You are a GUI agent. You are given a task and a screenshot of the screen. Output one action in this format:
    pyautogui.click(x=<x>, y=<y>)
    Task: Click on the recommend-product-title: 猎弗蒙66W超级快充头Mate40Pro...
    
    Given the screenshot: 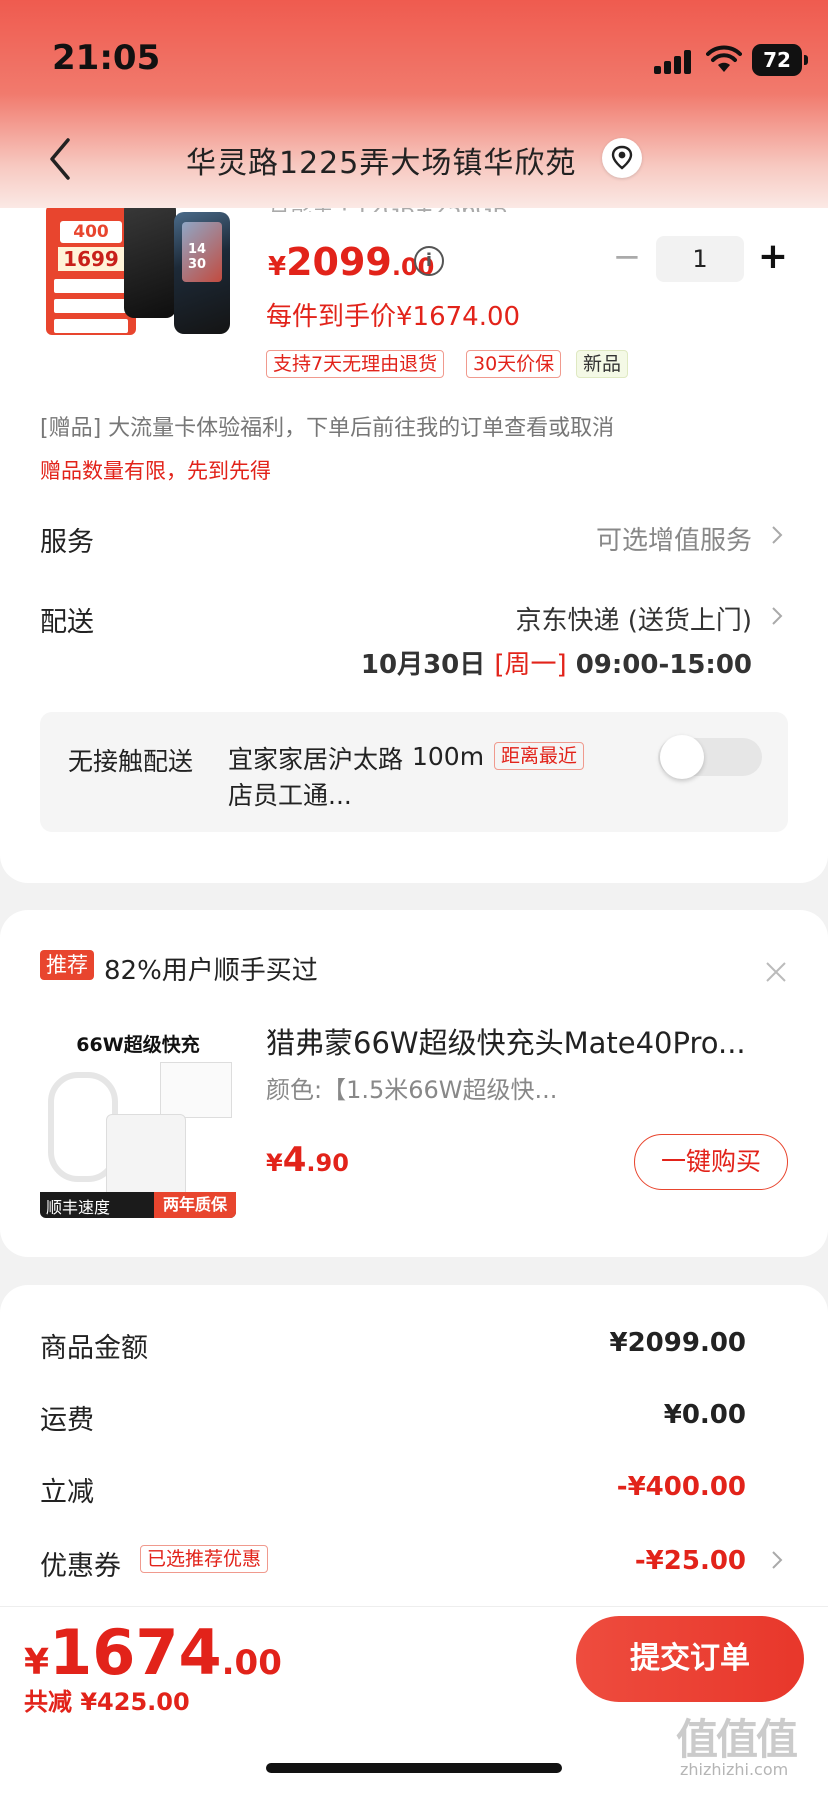 What is the action you would take?
    pyautogui.click(x=526, y=1041)
    